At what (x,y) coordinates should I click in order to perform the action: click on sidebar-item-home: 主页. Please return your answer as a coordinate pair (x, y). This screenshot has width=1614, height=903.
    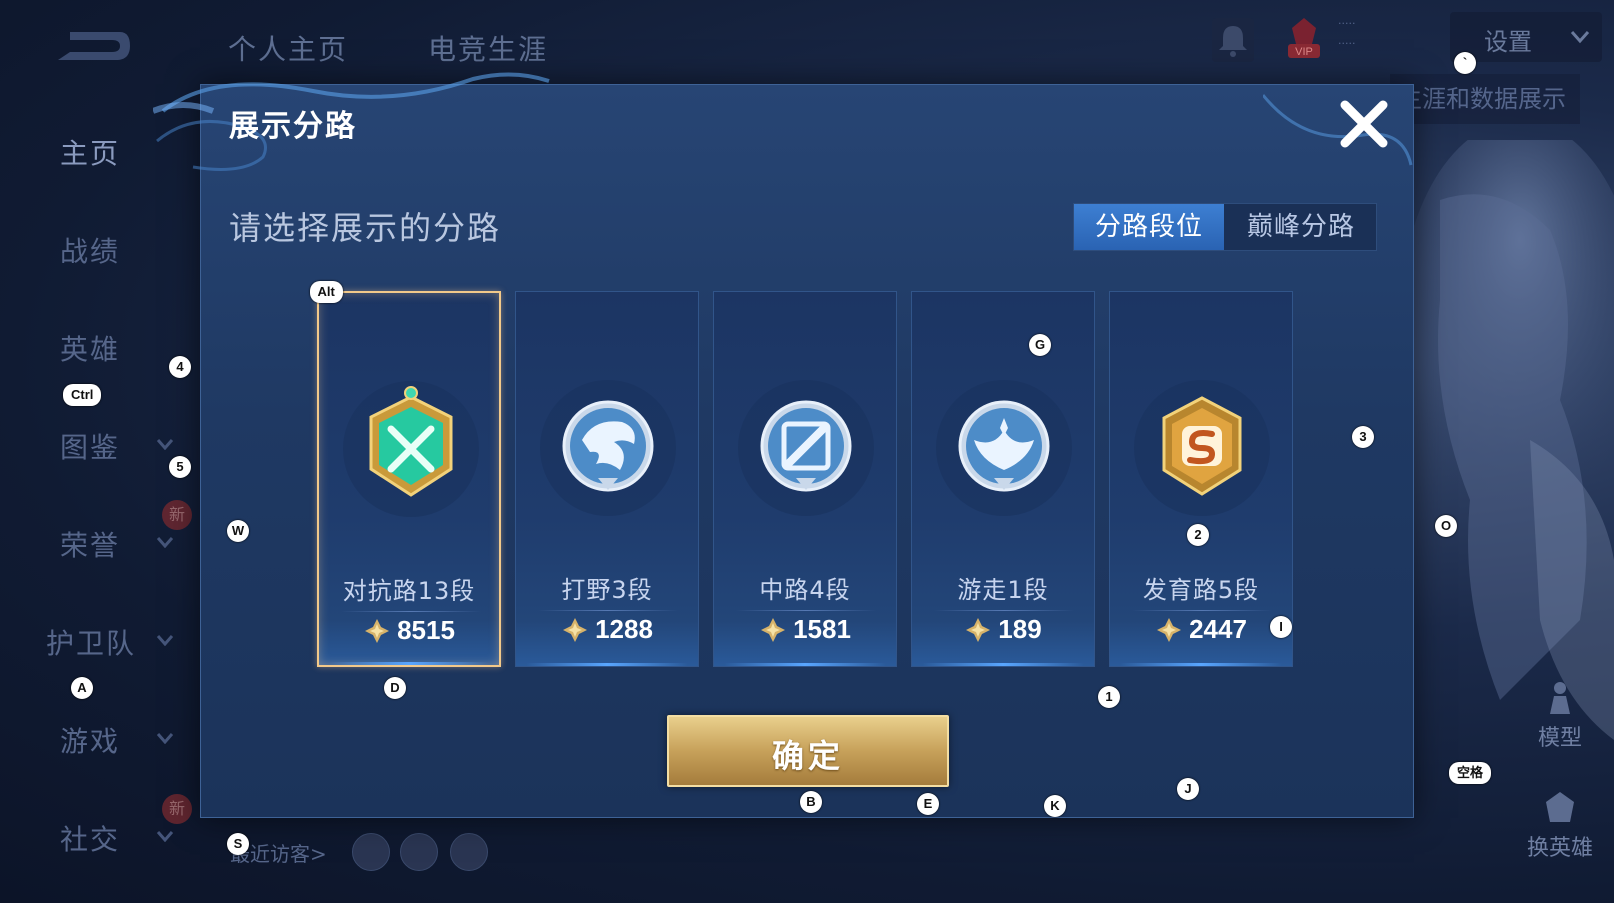
    Looking at the image, I should click on (97, 150).